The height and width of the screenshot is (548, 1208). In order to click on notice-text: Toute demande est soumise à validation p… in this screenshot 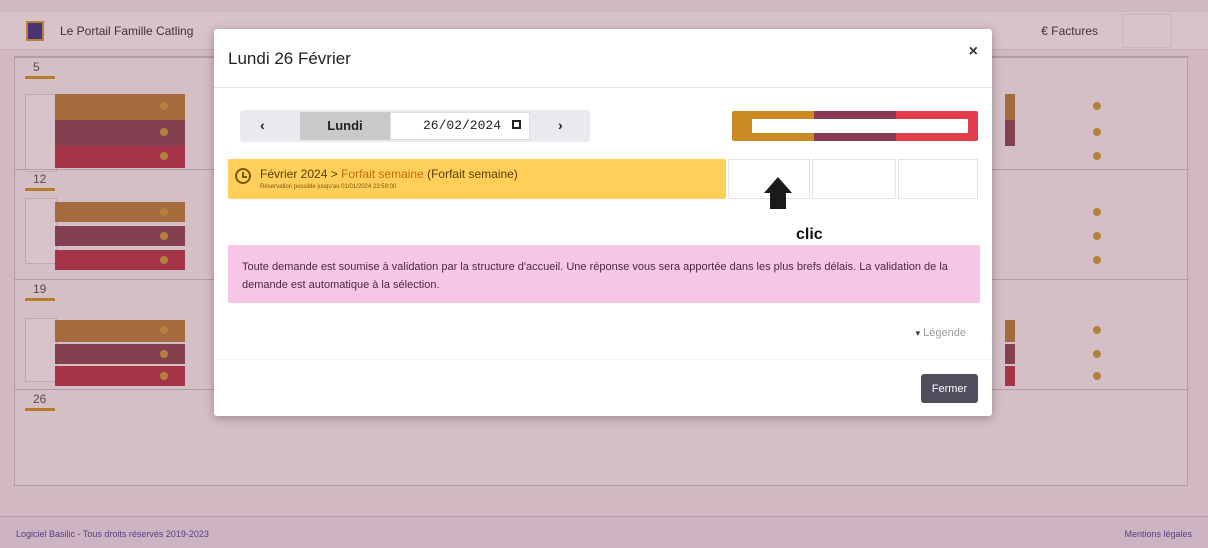, I will do `click(595, 276)`.